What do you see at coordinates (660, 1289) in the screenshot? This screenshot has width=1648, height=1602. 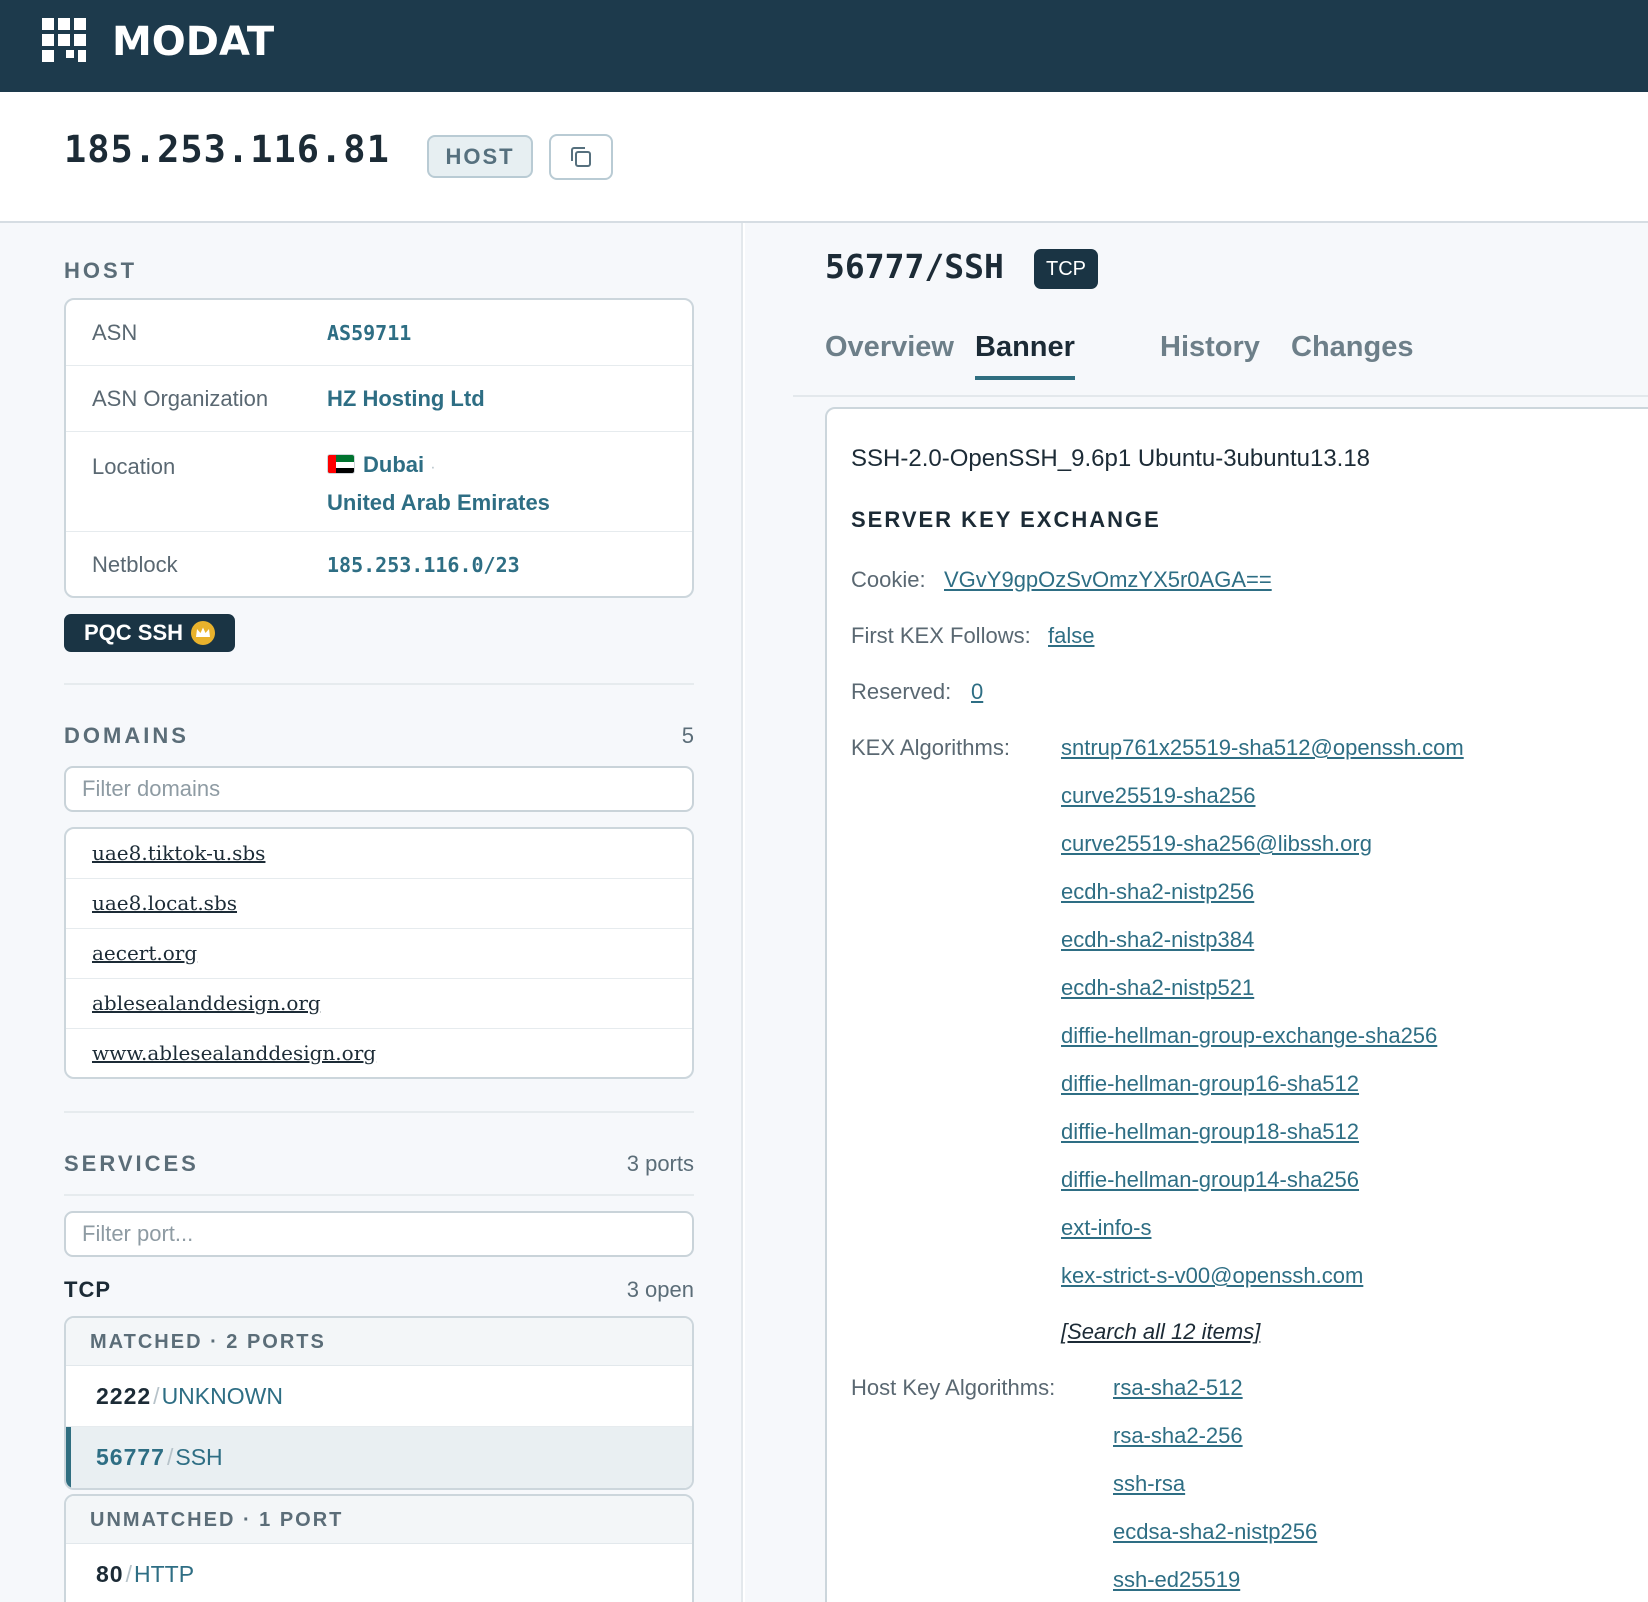 I see `tcp-open-count: 3 open` at bounding box center [660, 1289].